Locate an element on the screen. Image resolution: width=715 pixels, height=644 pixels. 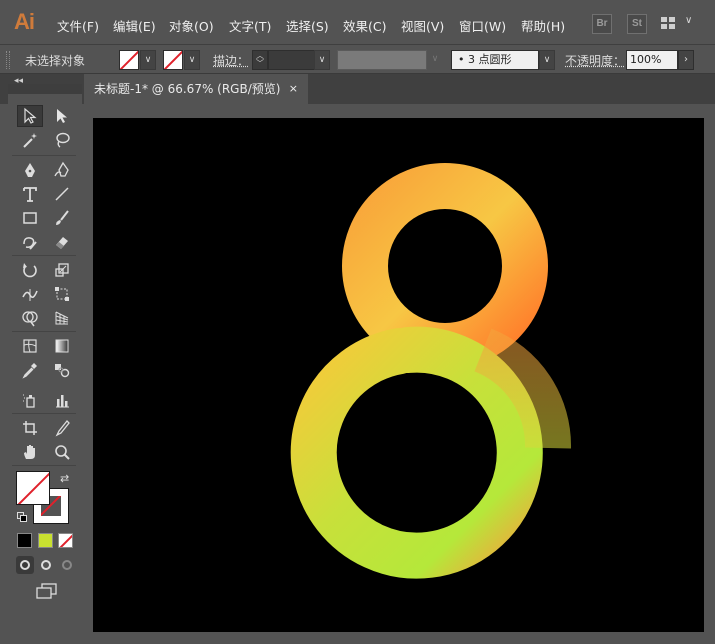
swap-fill-stroke-icon: ⇄ is located at coordinates (64, 478).